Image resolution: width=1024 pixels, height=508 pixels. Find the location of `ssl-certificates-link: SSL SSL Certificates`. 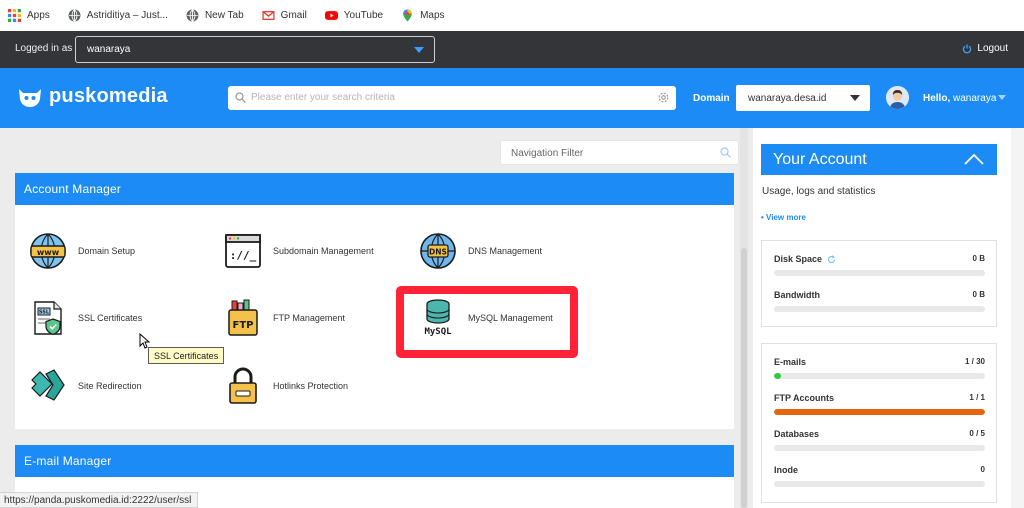

ssl-certificates-link: SSL SSL Certificates is located at coordinates (85, 318).